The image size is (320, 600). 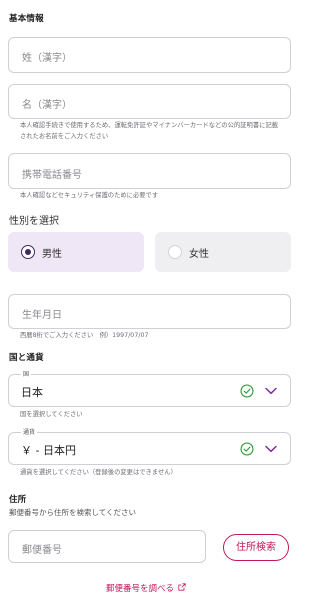 What do you see at coordinates (34, 221) in the screenshot?
I see `section-title-gender: 性別を選択` at bounding box center [34, 221].